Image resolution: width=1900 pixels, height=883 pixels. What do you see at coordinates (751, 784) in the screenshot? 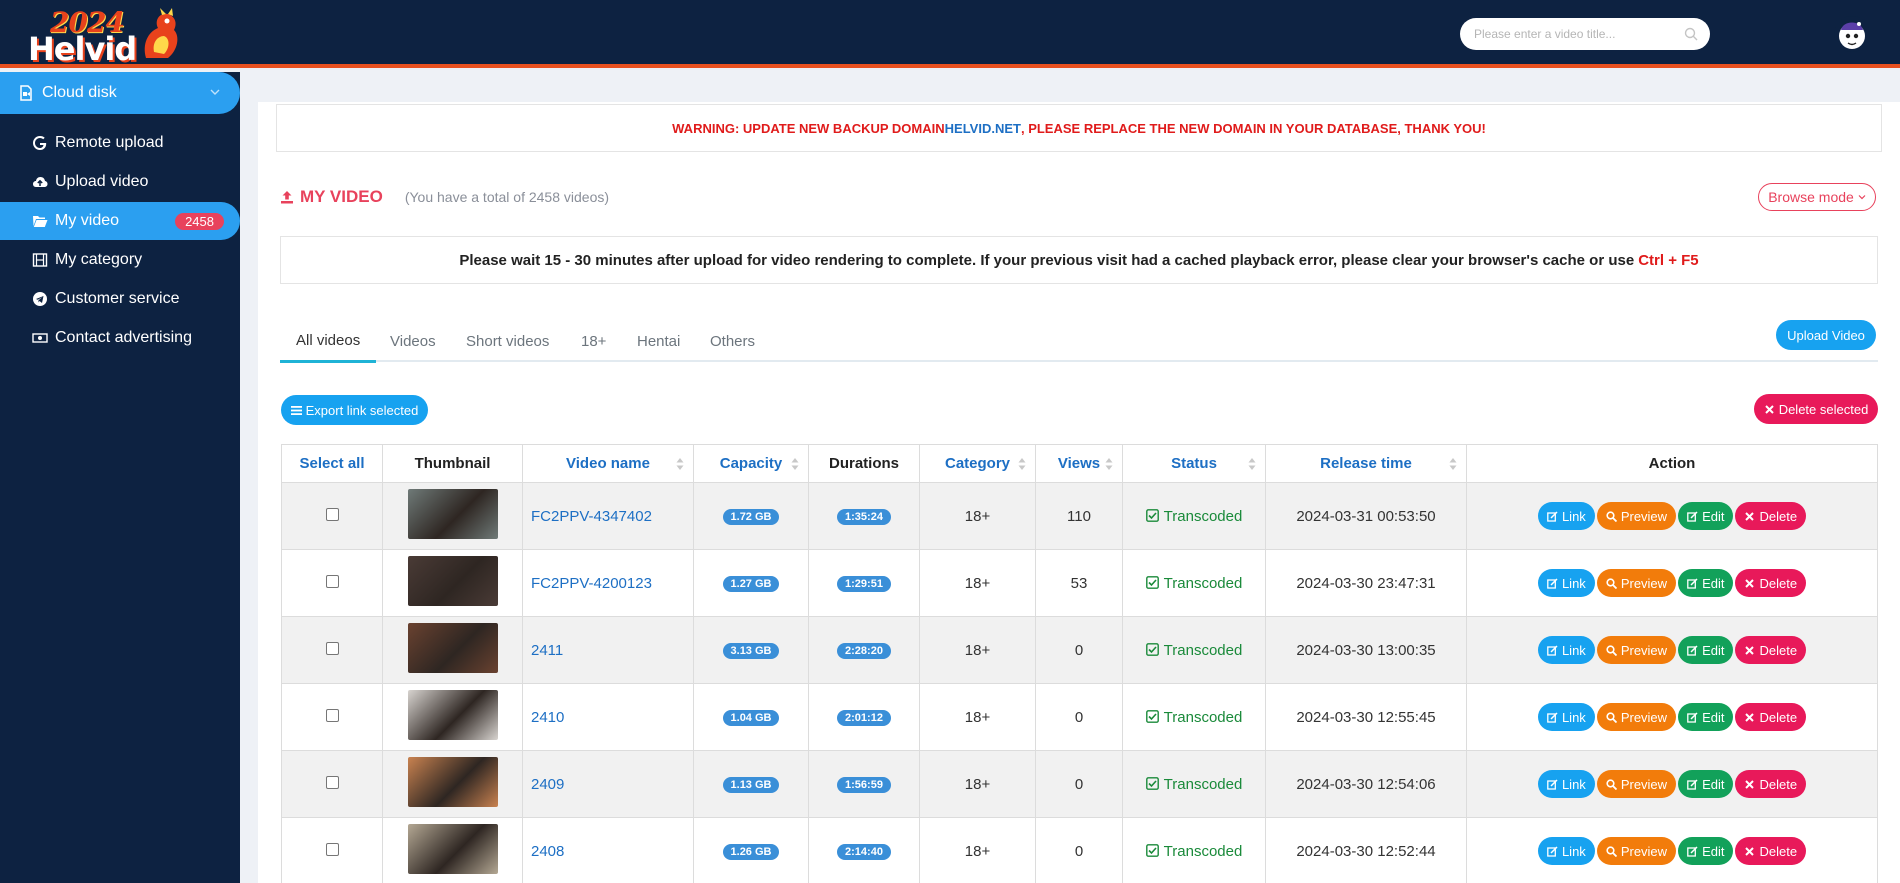
I see `capacity-cell: 1.13 GB` at bounding box center [751, 784].